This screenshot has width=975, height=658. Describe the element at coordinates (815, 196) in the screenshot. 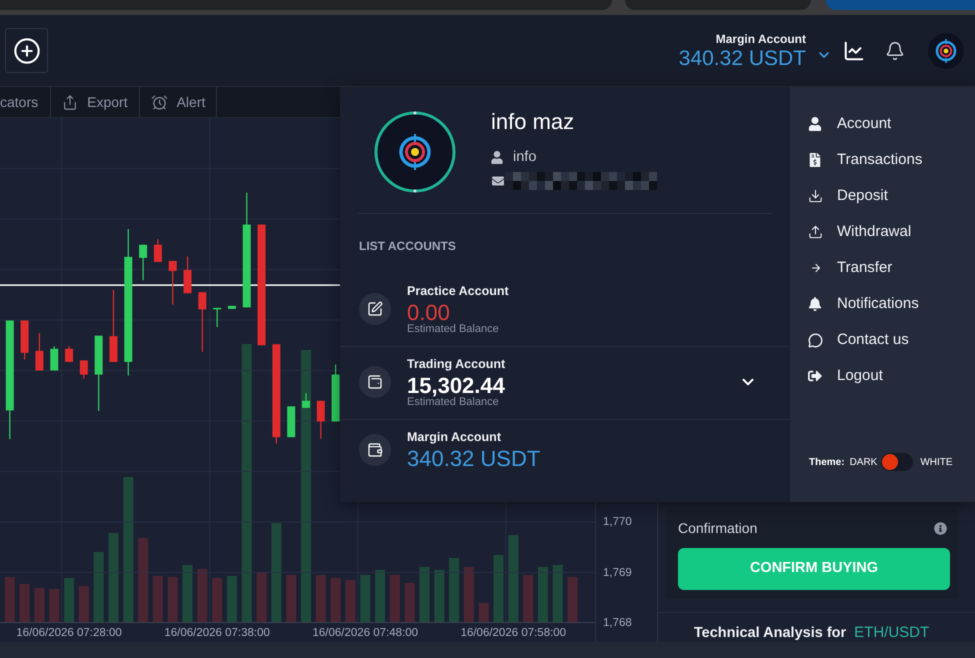

I see `download-icon` at that location.